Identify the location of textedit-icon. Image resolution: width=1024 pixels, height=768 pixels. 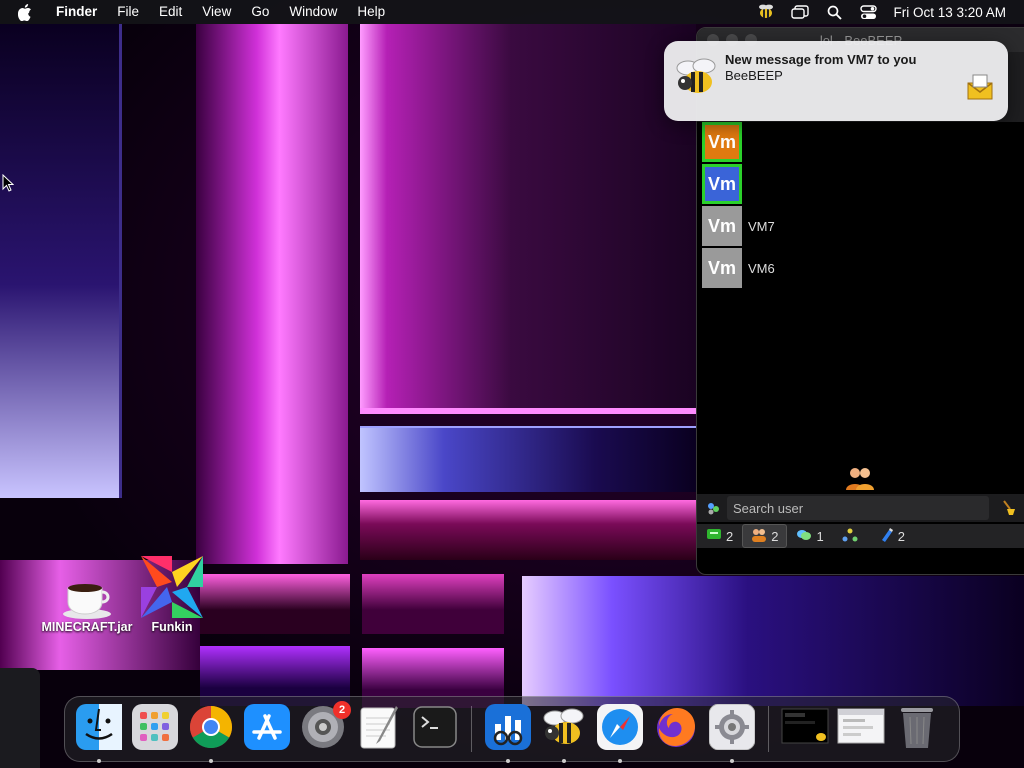
(379, 729).